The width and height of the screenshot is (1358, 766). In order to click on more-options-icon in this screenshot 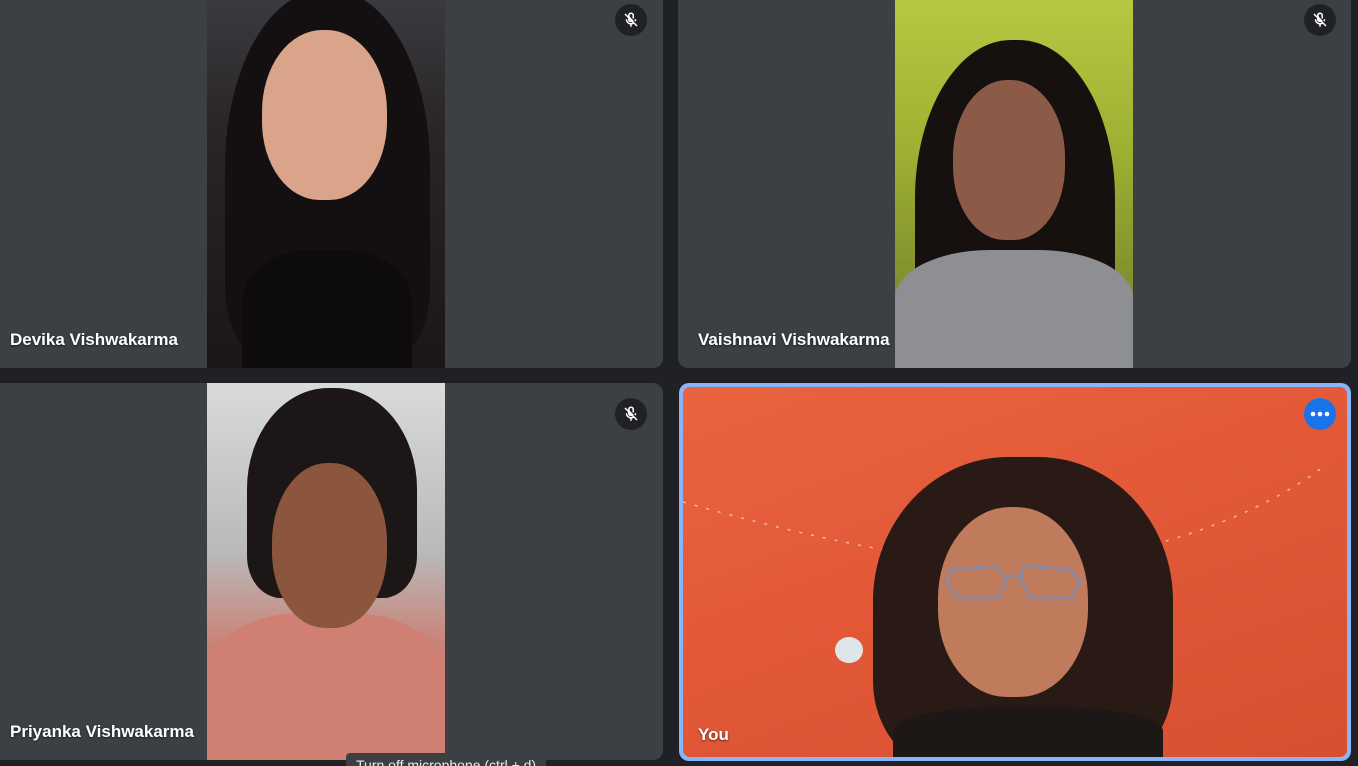, I will do `click(1320, 414)`.